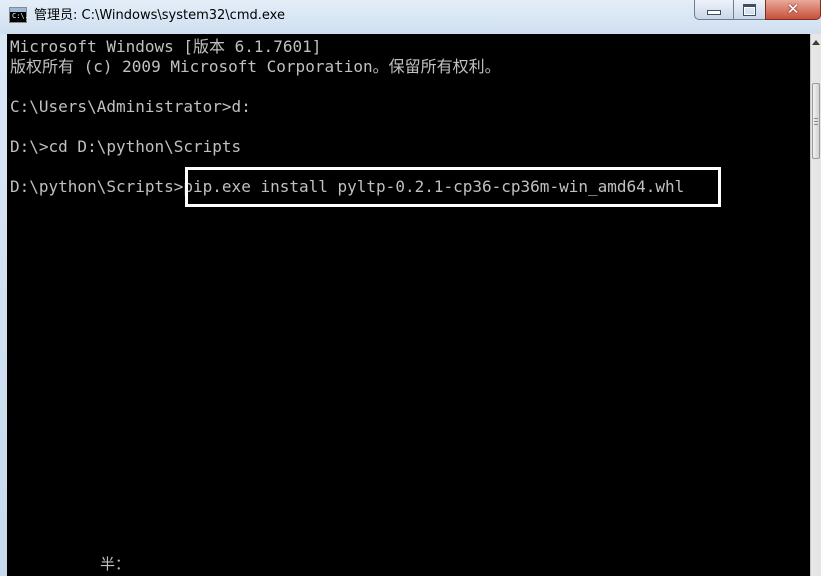  Describe the element at coordinates (115, 564) in the screenshot. I see `ime-status-indicator: 半：` at that location.